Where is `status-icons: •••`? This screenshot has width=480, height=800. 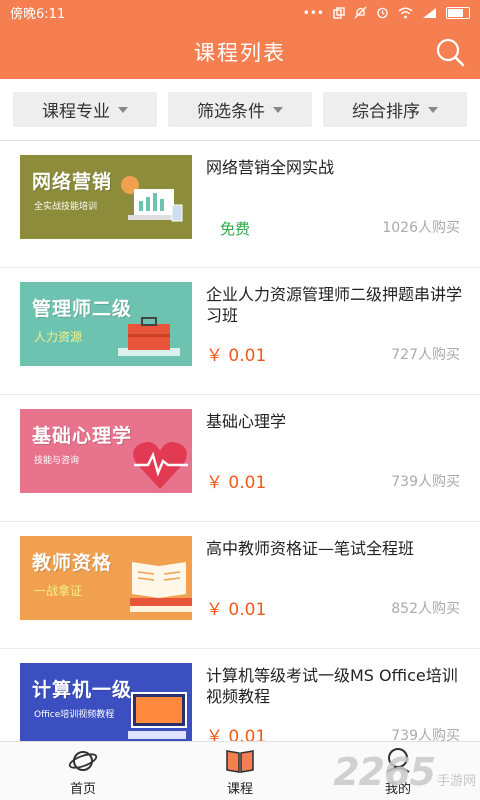 status-icons: ••• is located at coordinates (386, 13).